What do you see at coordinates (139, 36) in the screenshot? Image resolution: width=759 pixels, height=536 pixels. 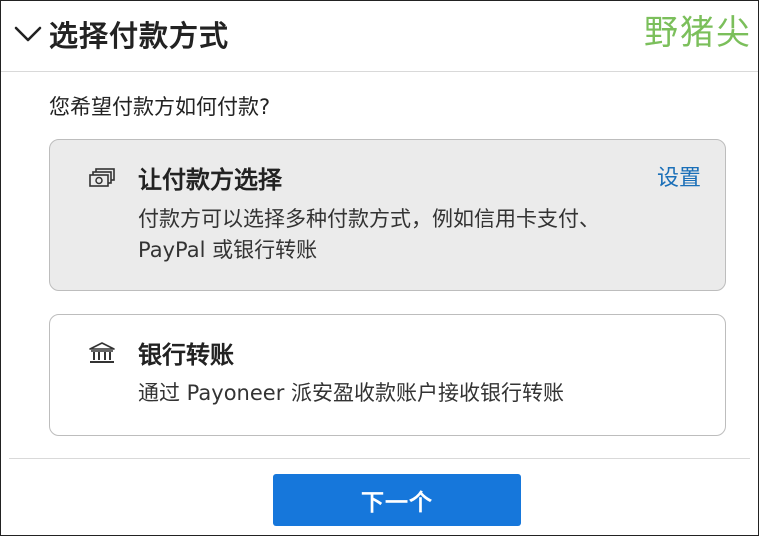 I see `page-title: 选择付款方式` at bounding box center [139, 36].